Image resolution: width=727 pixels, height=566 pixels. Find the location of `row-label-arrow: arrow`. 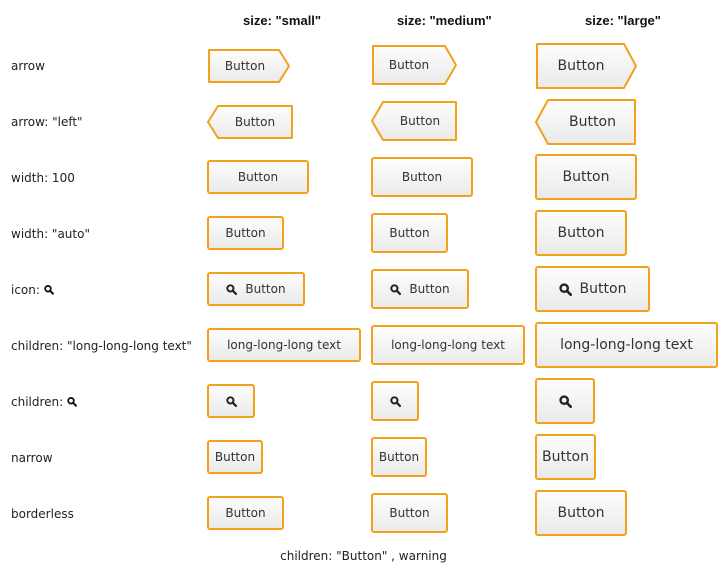

row-label-arrow: arrow is located at coordinates (28, 66).